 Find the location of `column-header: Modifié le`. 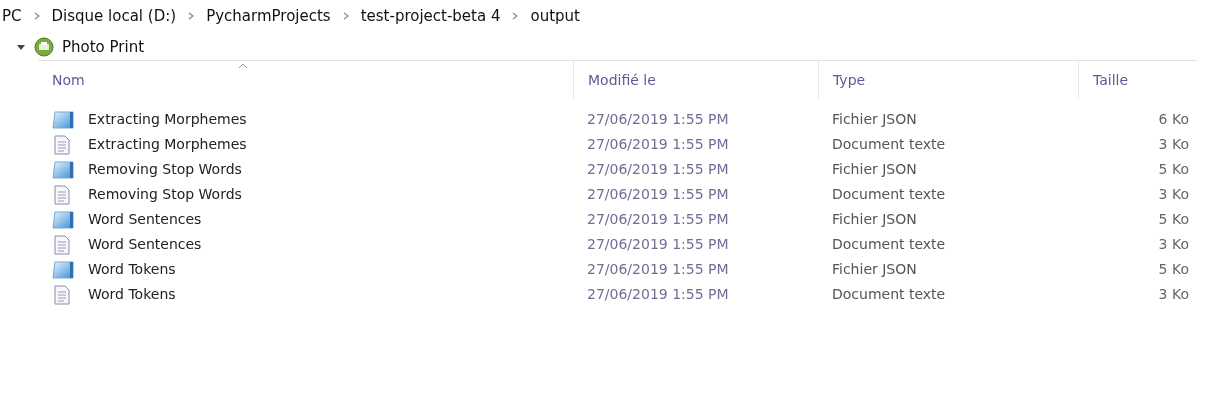

column-header: Modifié le is located at coordinates (622, 80).